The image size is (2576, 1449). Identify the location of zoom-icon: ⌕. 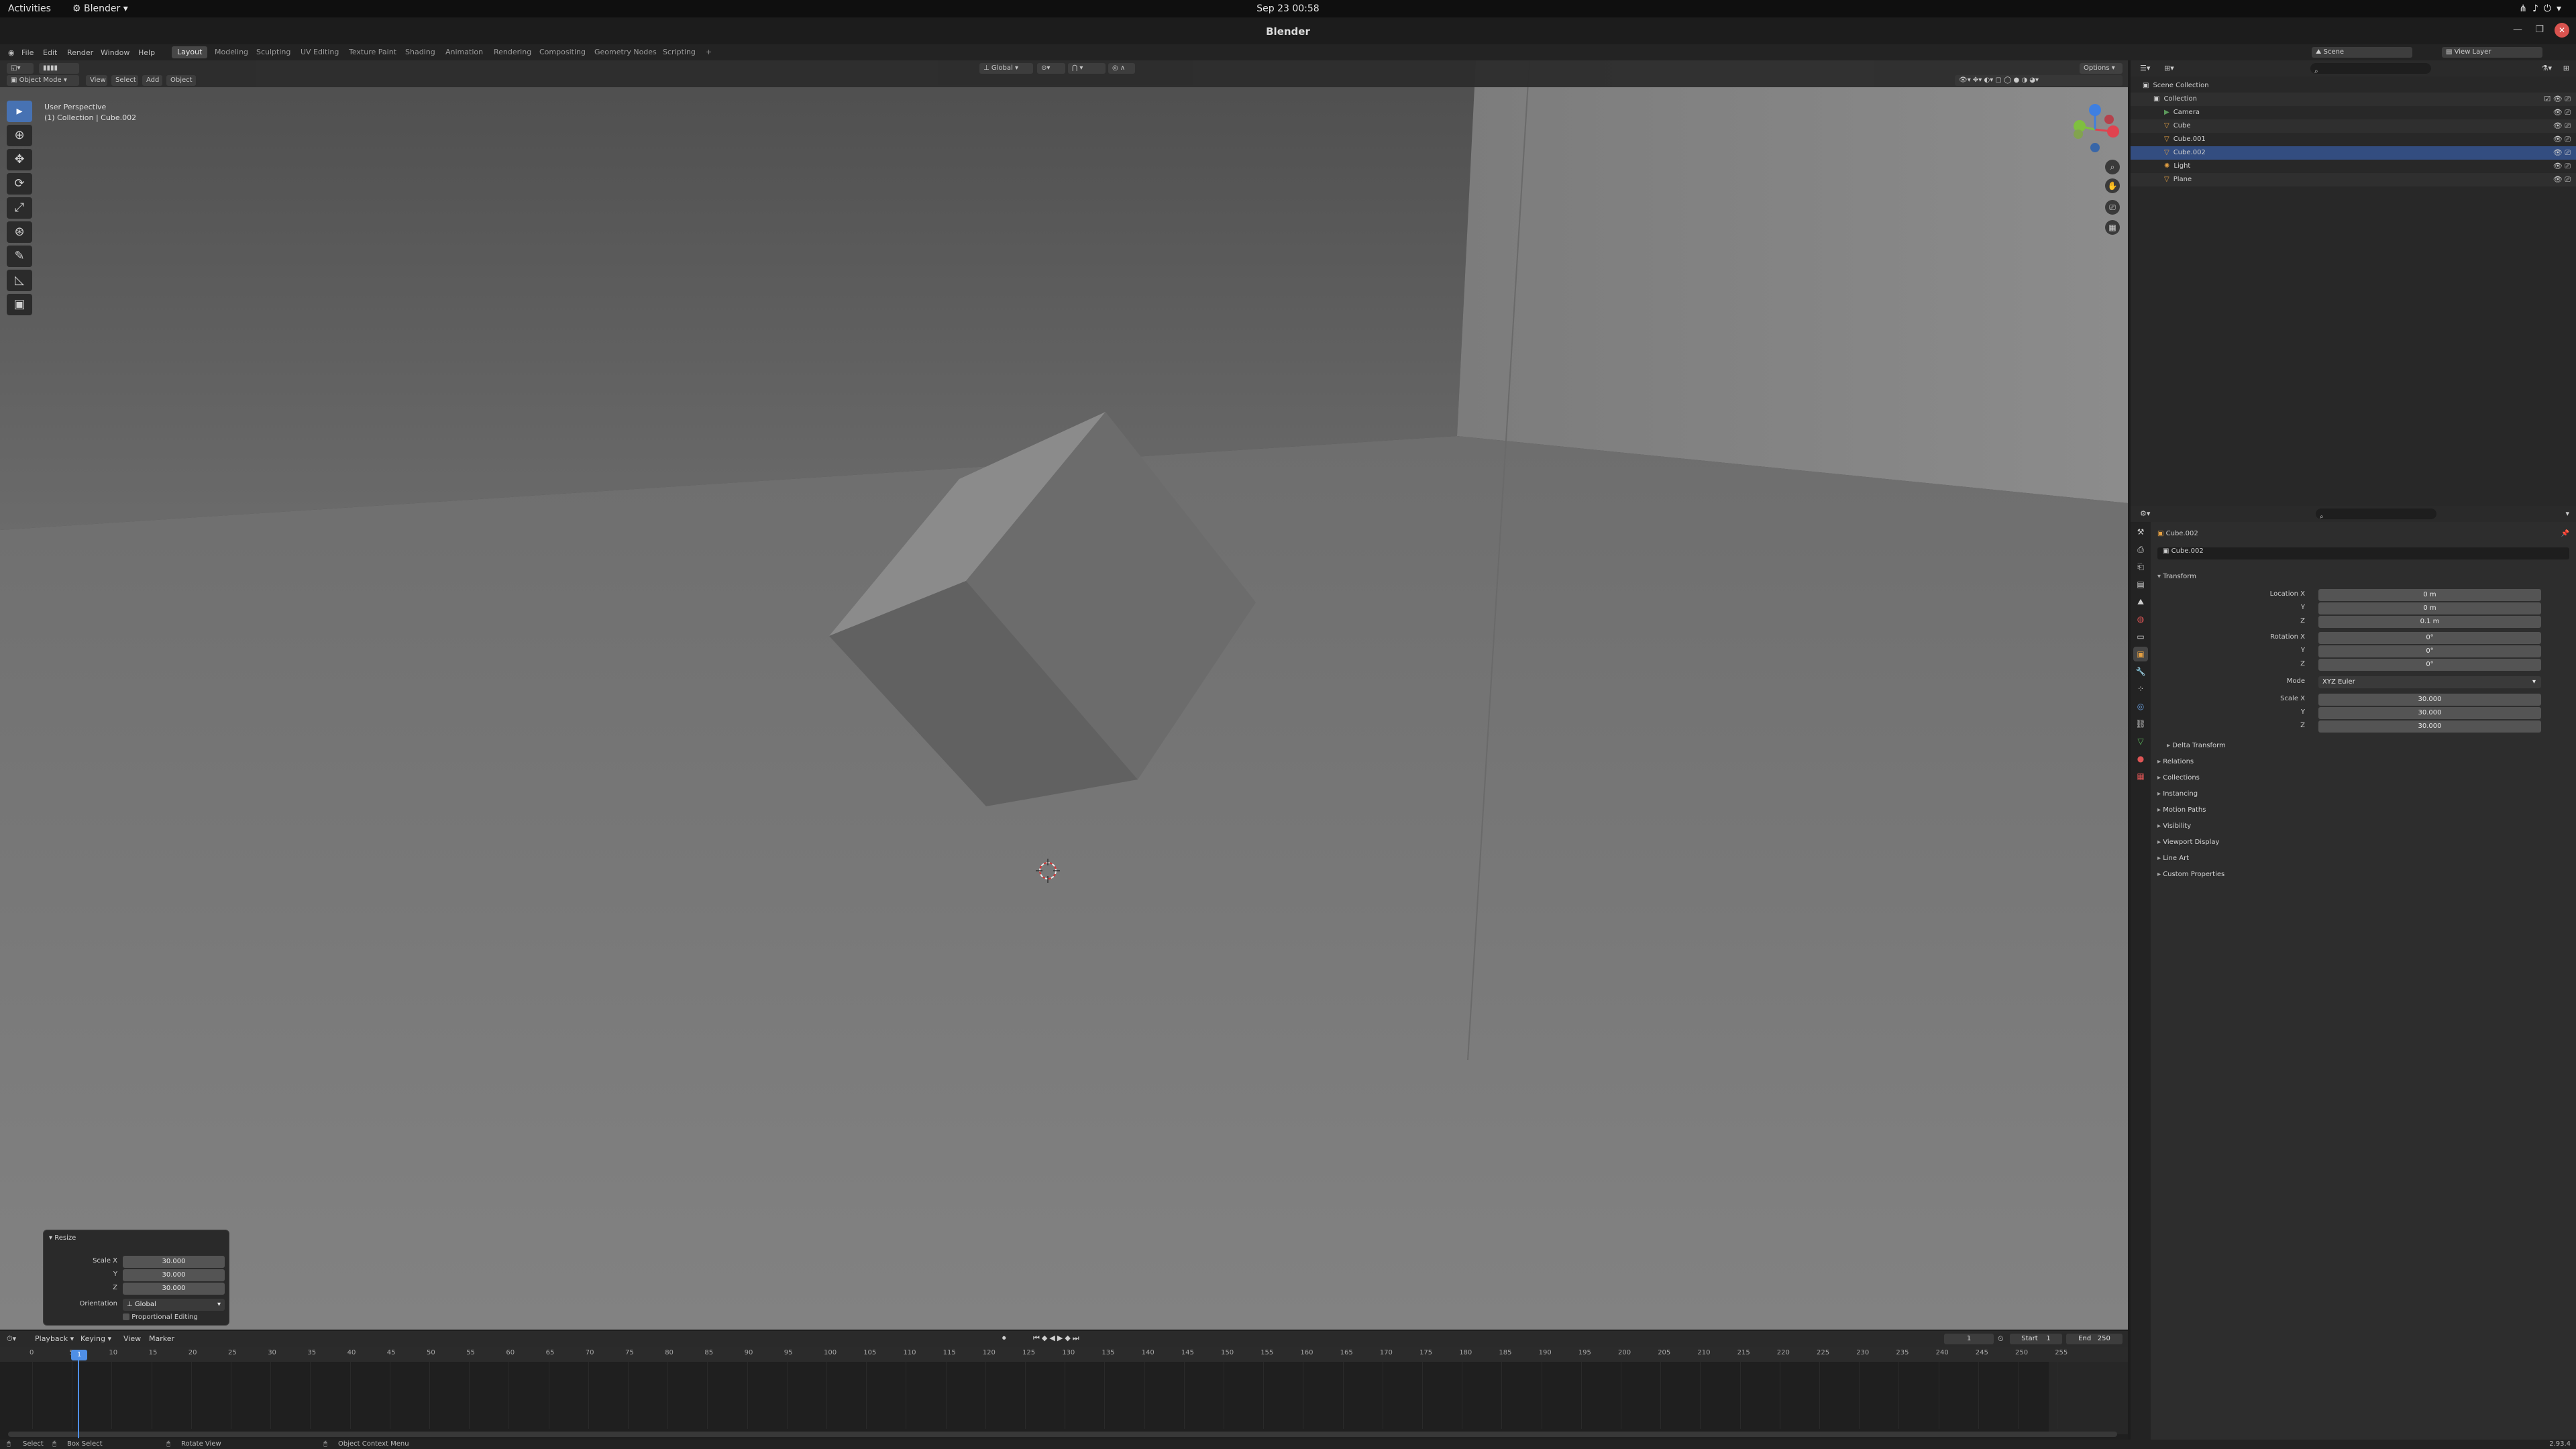
(2112, 167).